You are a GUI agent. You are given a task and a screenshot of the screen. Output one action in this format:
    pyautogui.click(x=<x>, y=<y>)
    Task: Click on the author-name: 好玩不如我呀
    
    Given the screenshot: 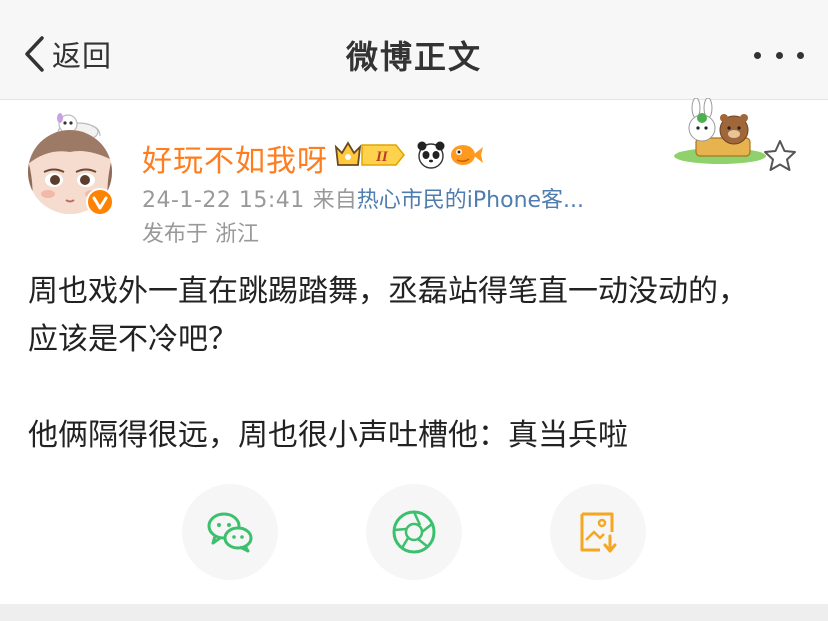 What is the action you would take?
    pyautogui.click(x=235, y=158)
    